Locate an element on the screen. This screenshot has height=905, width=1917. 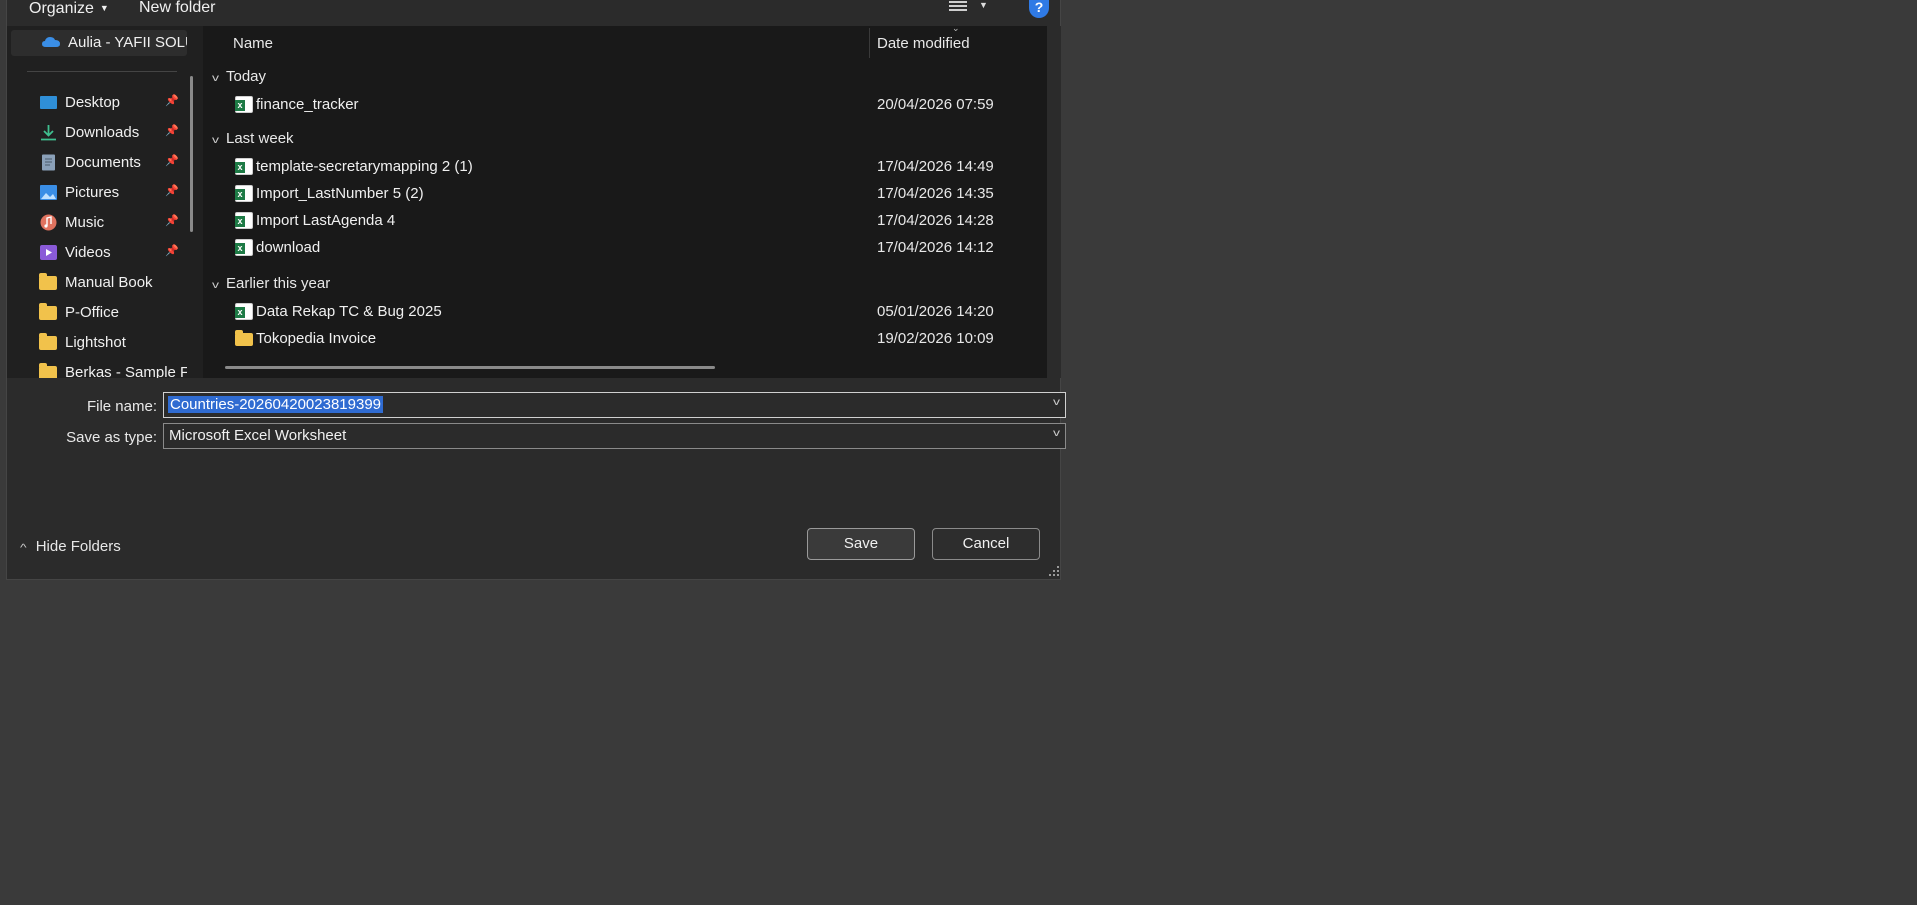
nav-item-label: Videos is located at coordinates (88, 252).